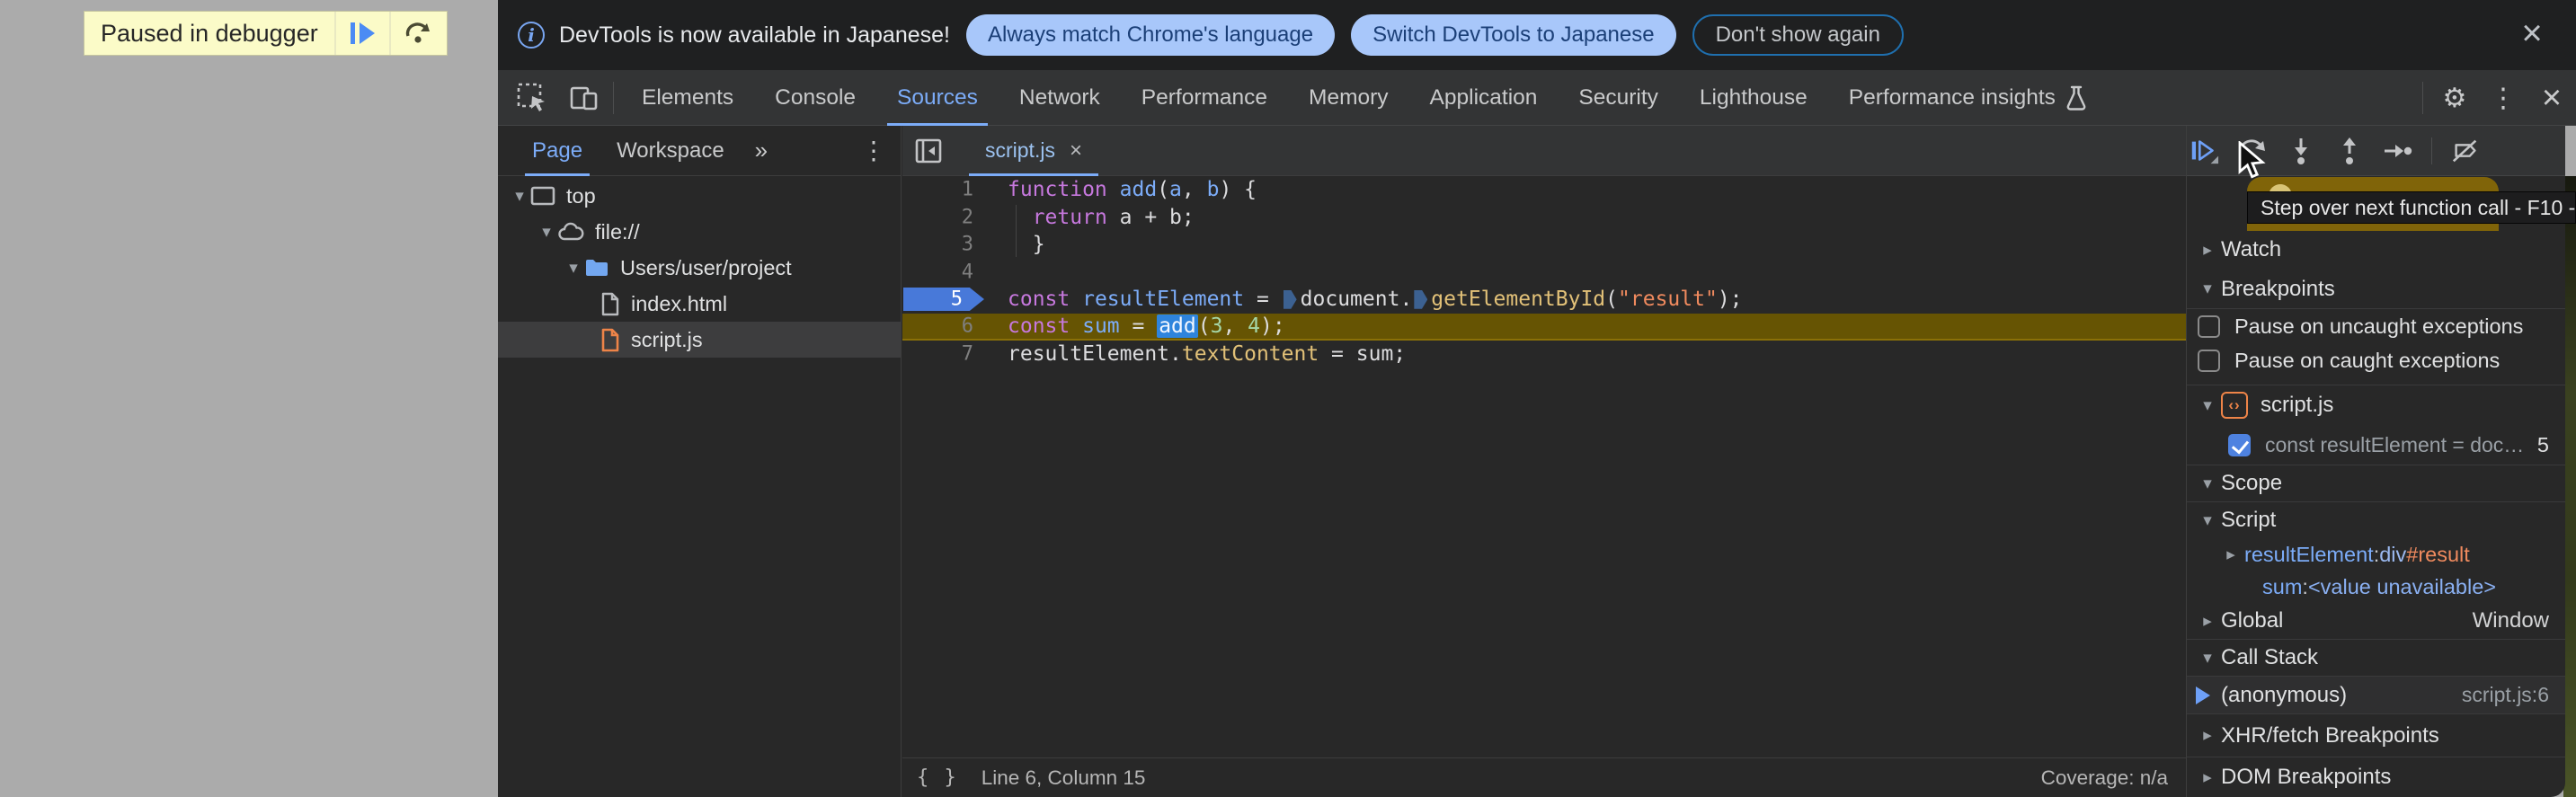  Describe the element at coordinates (2376, 289) in the screenshot. I see `breakpoints-section-header: ▾ Breakpoints` at that location.